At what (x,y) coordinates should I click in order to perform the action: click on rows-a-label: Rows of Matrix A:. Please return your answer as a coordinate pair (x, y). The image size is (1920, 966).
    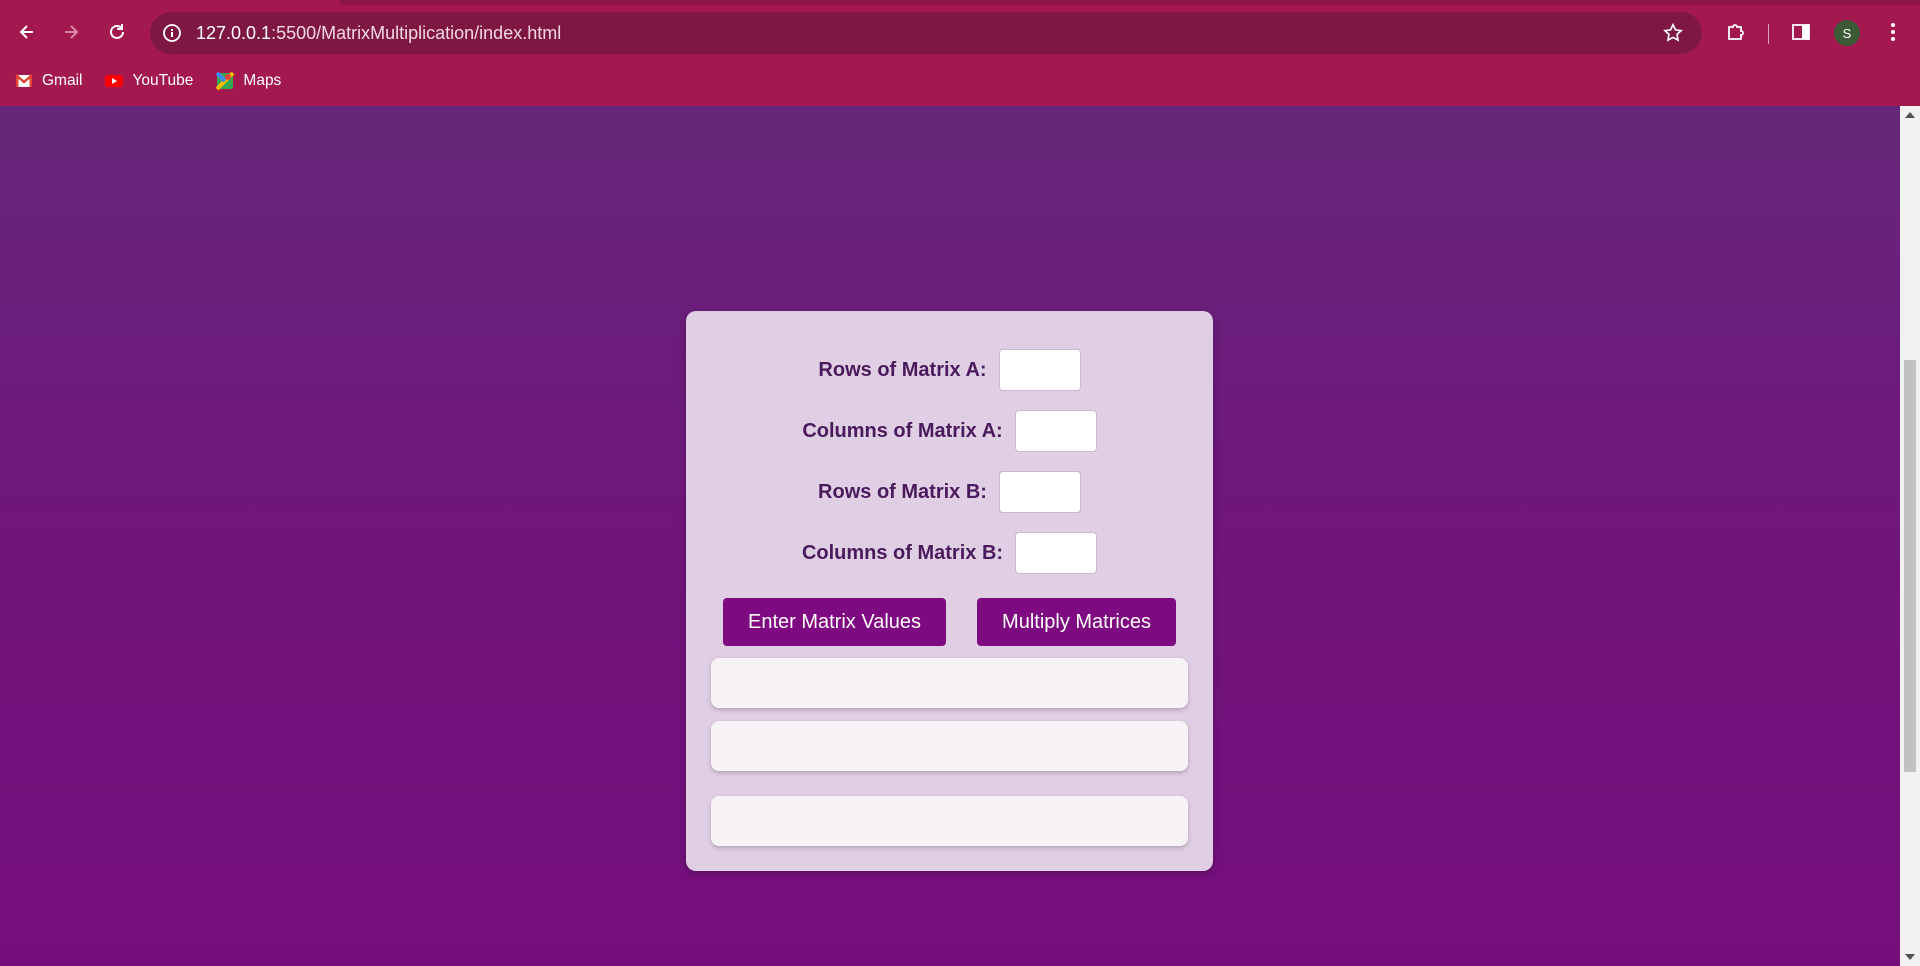
    Looking at the image, I should click on (902, 369).